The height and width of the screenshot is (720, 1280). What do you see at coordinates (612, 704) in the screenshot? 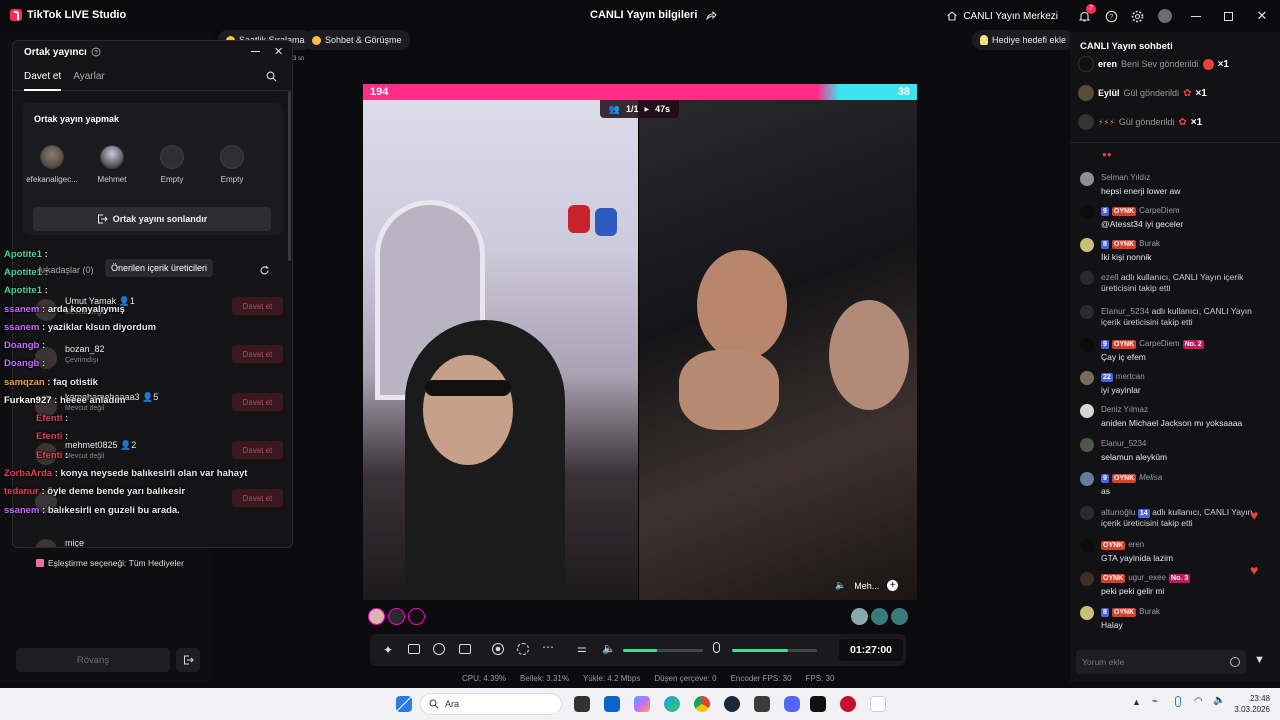
I see `outlook-icon` at bounding box center [612, 704].